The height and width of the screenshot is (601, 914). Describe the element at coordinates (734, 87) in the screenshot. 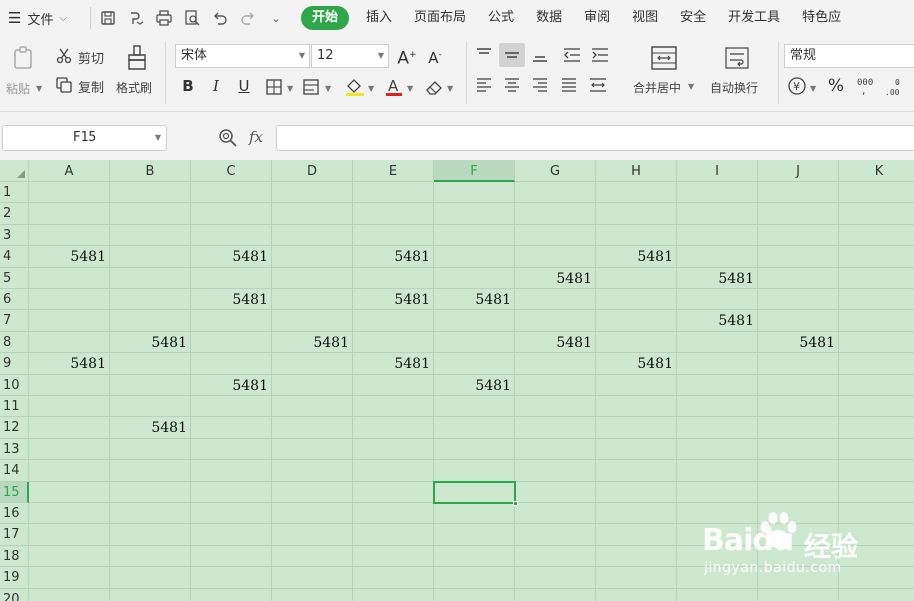

I see `wrap-text-label: 自动换行` at that location.